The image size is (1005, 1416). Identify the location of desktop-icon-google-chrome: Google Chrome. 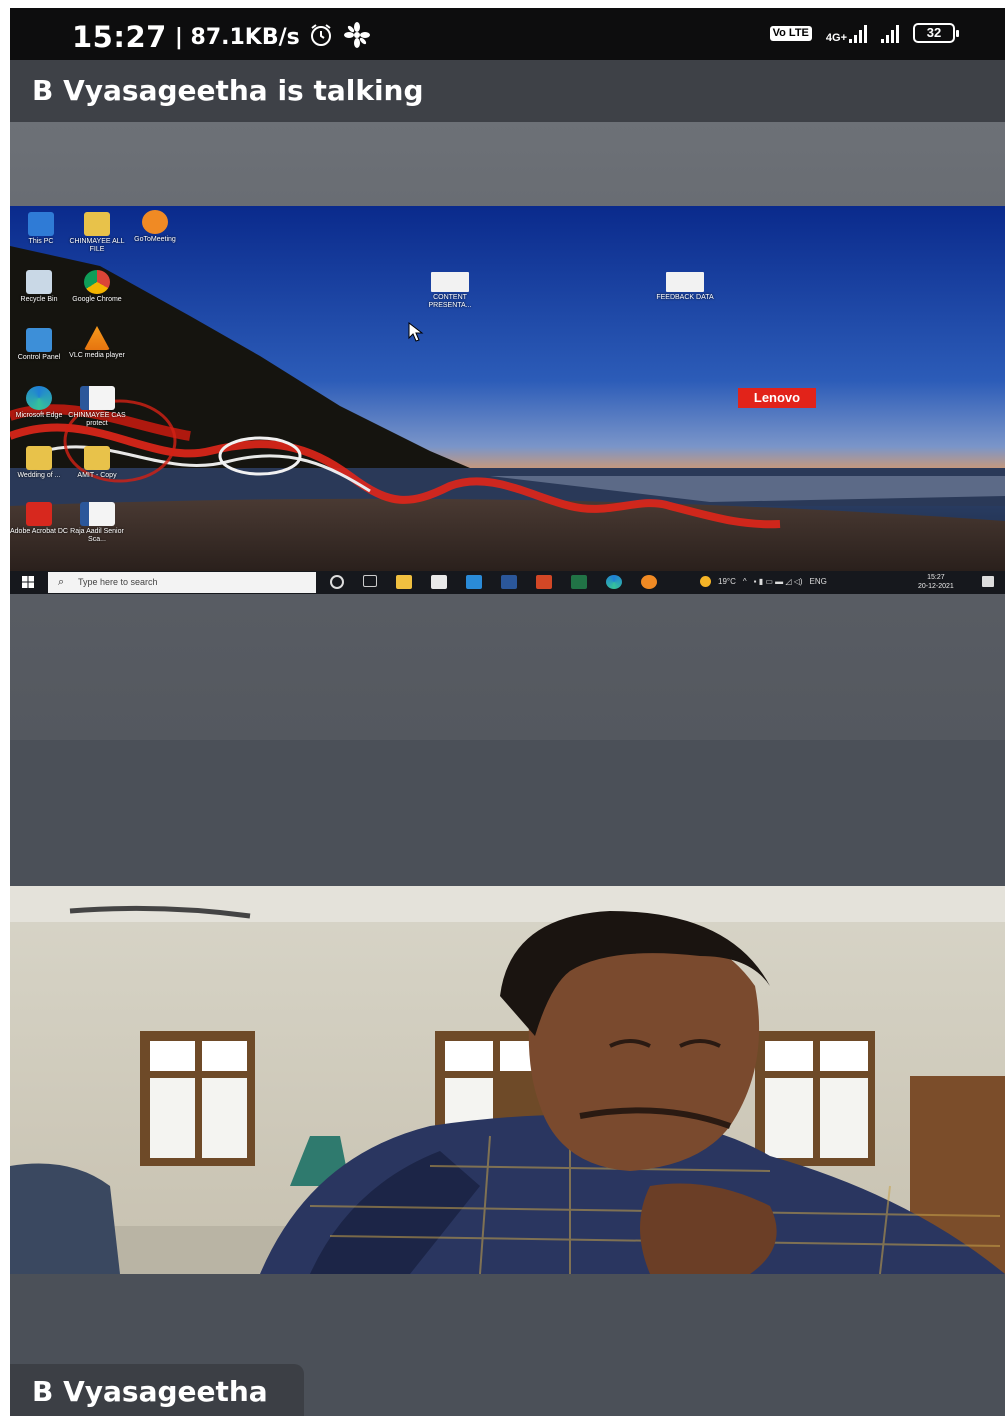
(97, 287).